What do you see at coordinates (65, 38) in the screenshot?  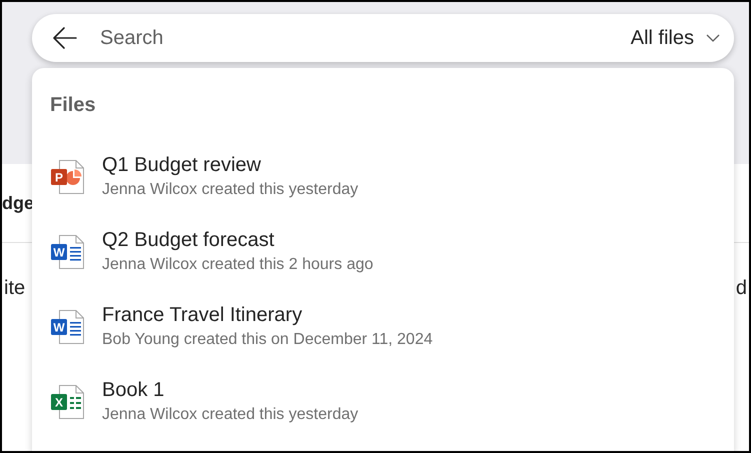 I see `back-arrow-icon` at bounding box center [65, 38].